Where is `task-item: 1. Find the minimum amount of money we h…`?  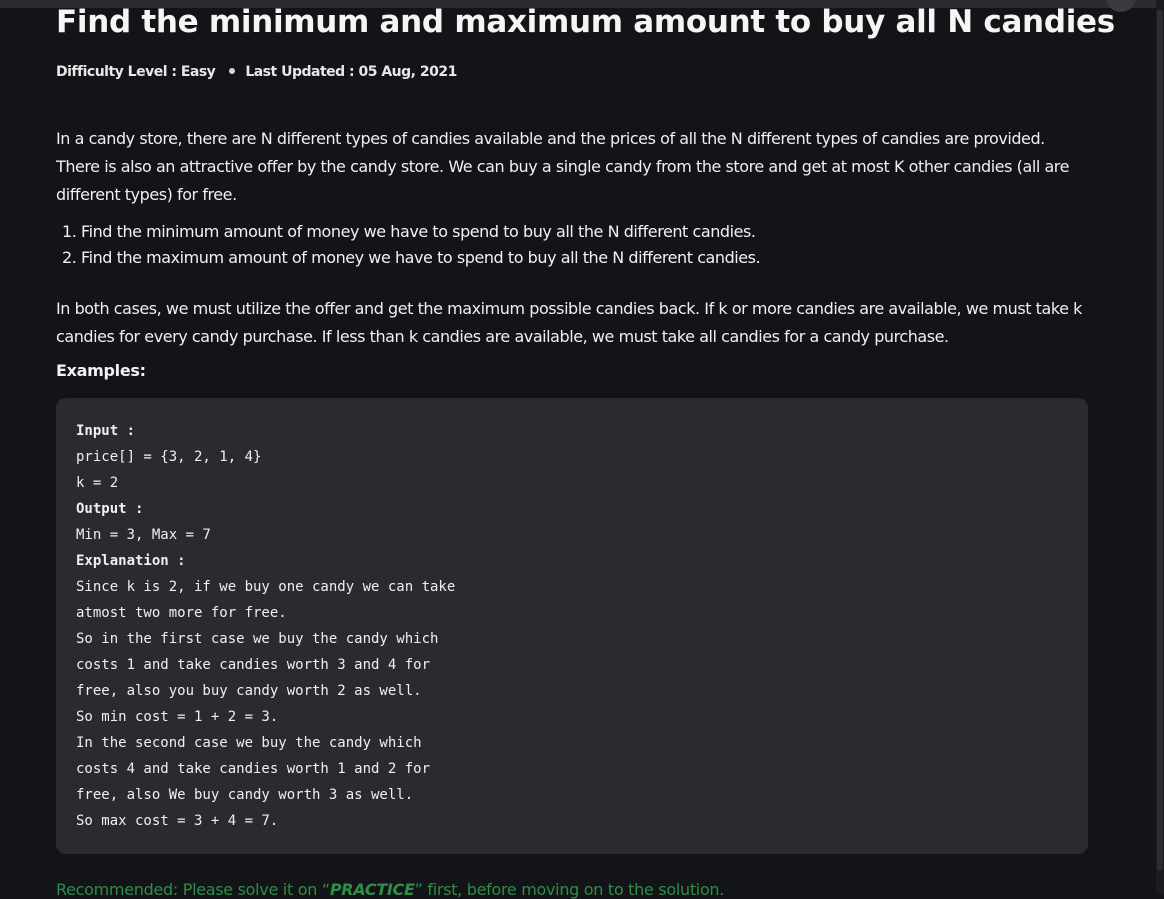 task-item: 1. Find the minimum amount of money we h… is located at coordinates (409, 231).